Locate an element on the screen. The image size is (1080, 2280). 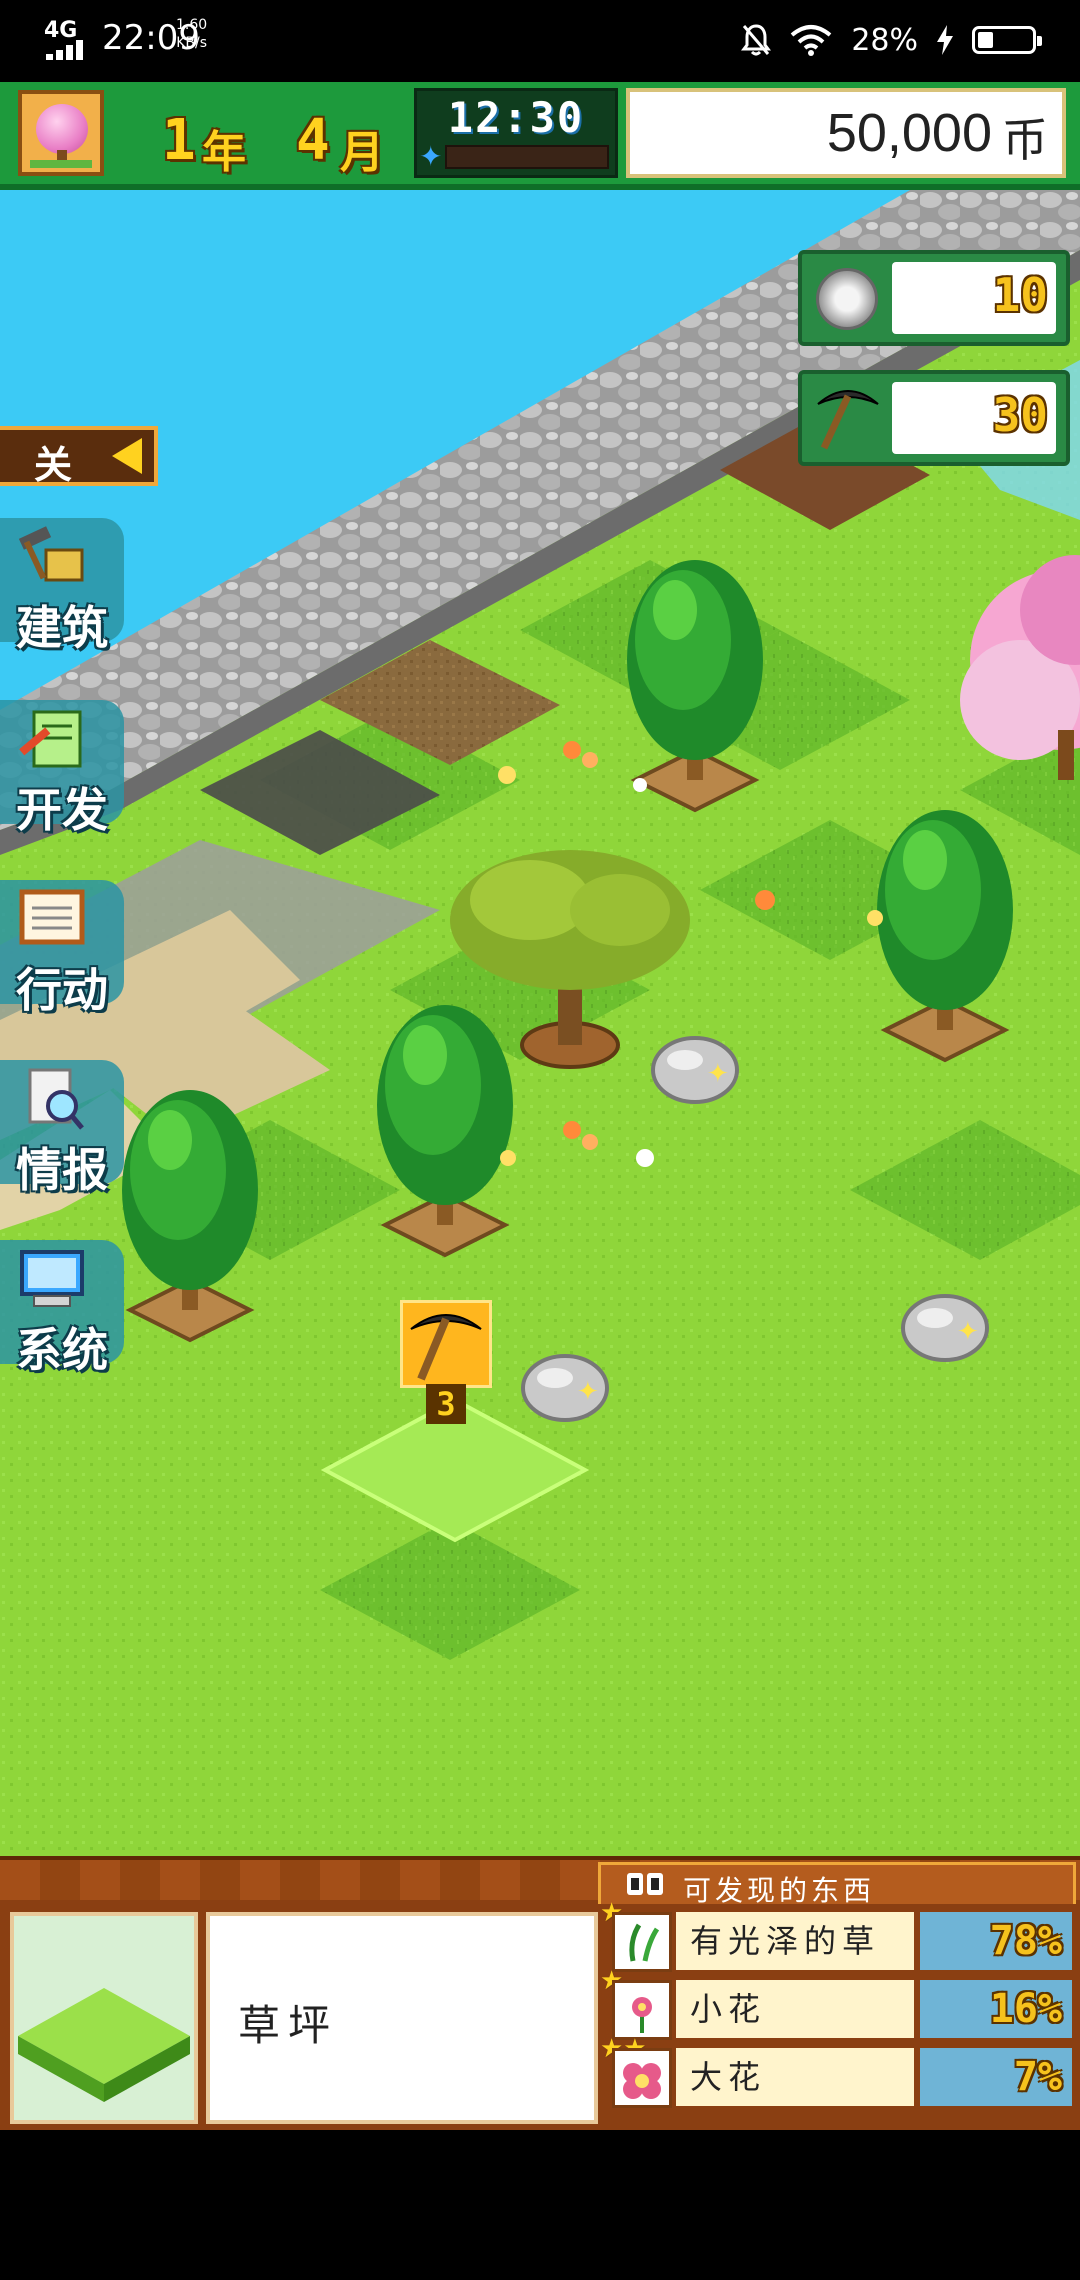
tile-info-panel: 可发现的东西 草坪 ★ 有光泽的草 78% ★ 小花 16% ★★ 大花 7% is located at coordinates (540, 1993).